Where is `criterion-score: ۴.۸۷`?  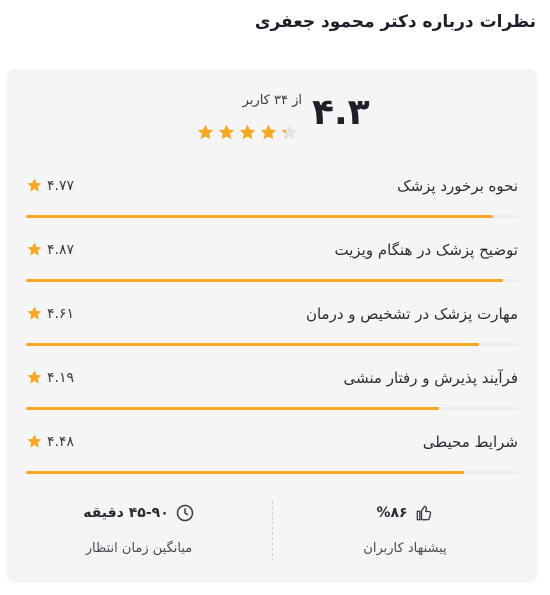
criterion-score: ۴.۸۷ is located at coordinates (50, 249).